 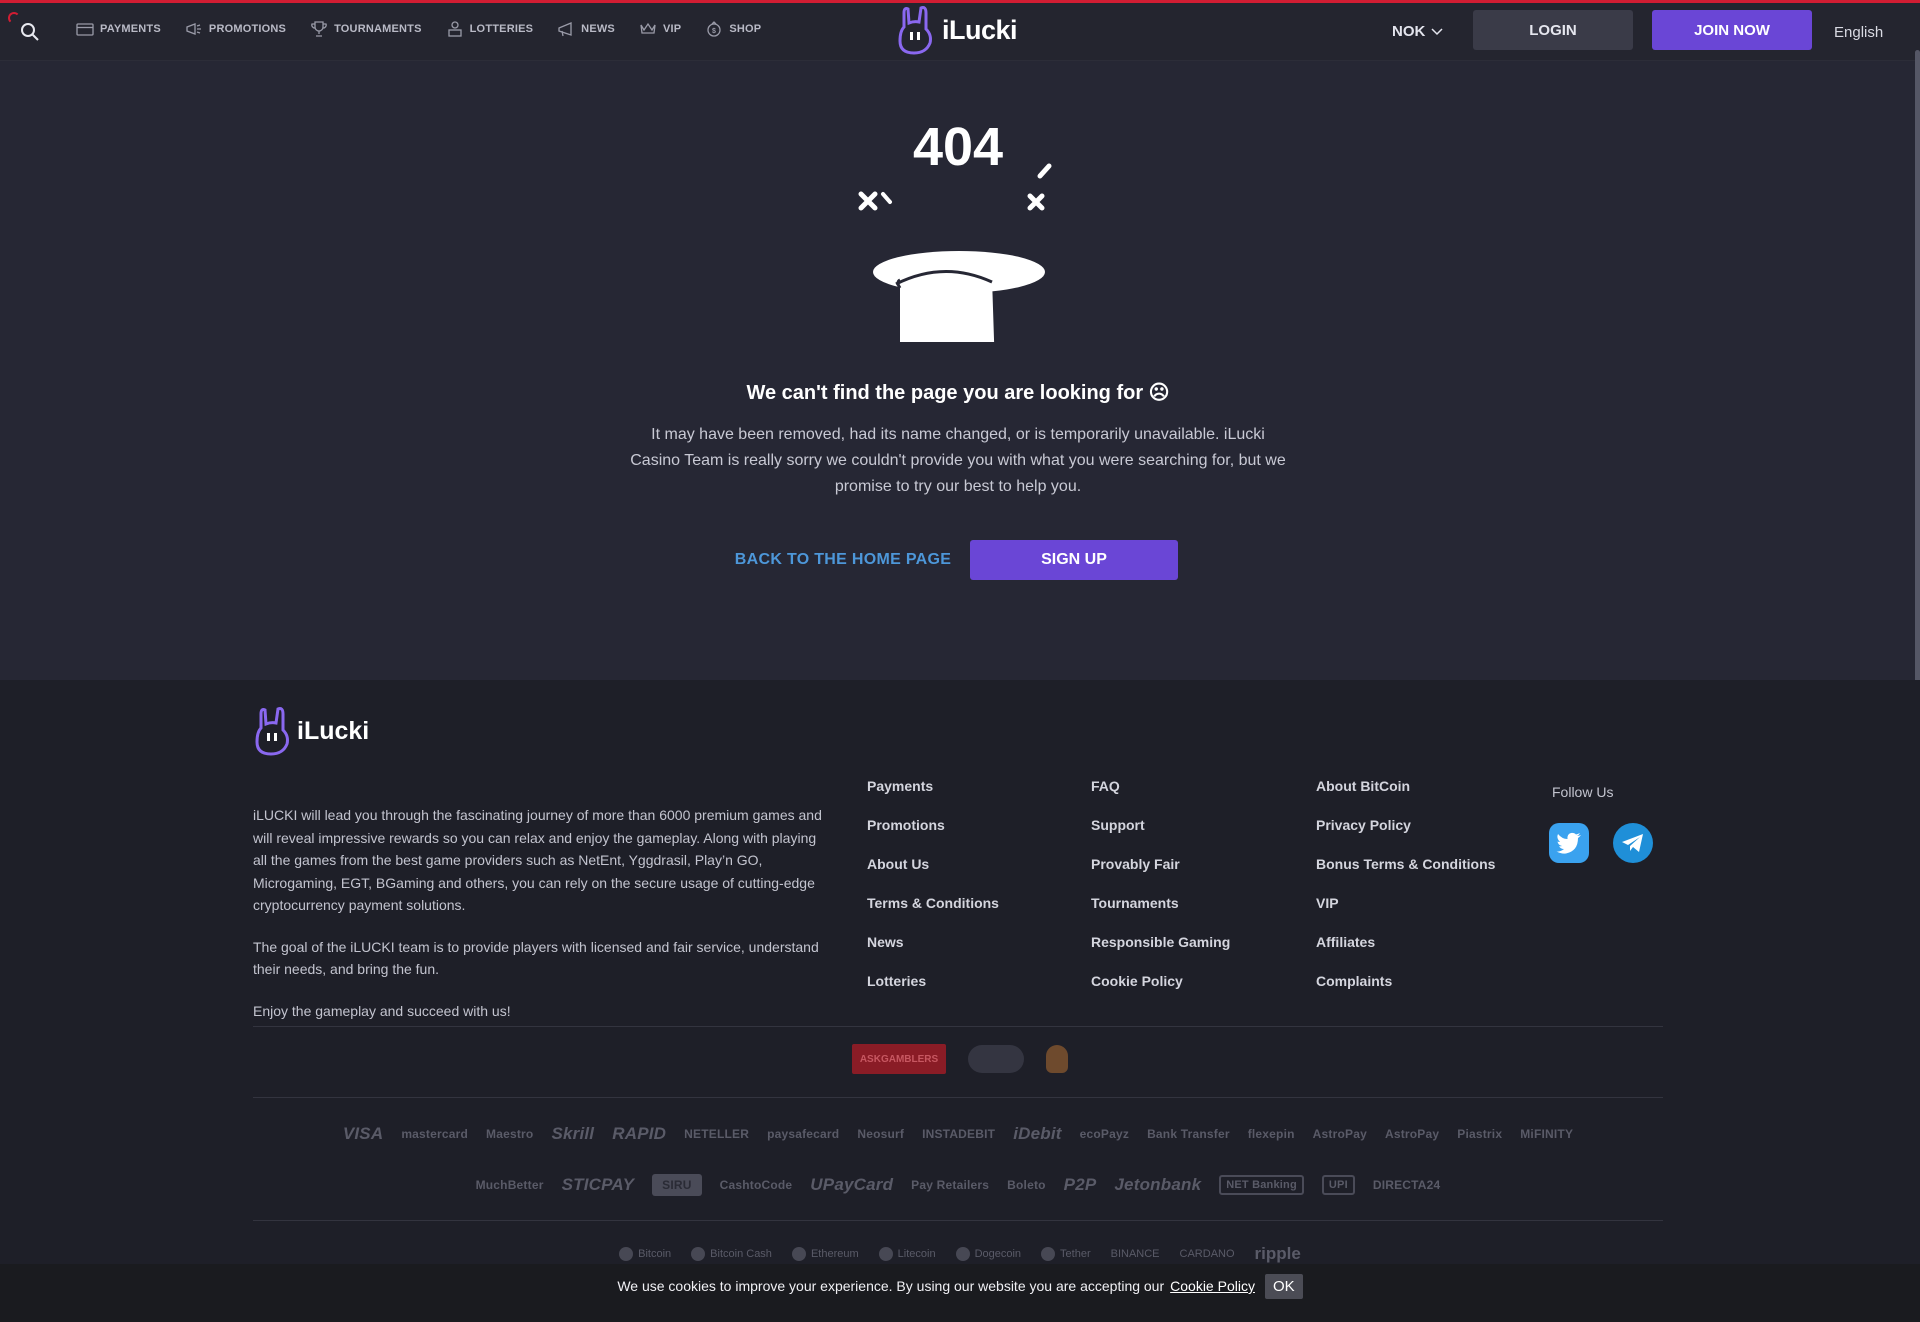 I want to click on trophy-icon, so click(x=319, y=29).